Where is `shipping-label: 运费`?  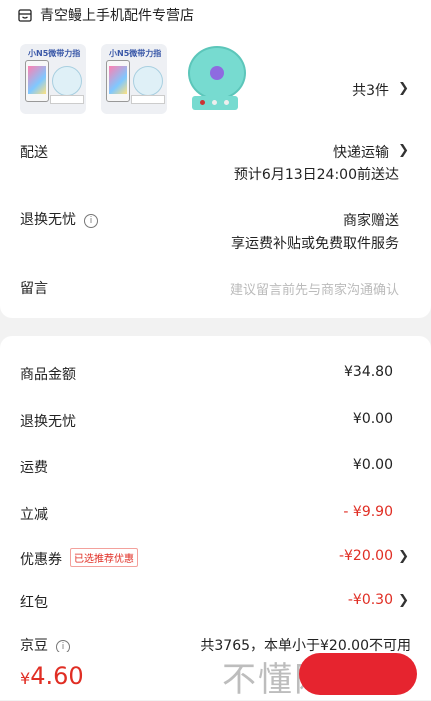 shipping-label: 运费 is located at coordinates (34, 468).